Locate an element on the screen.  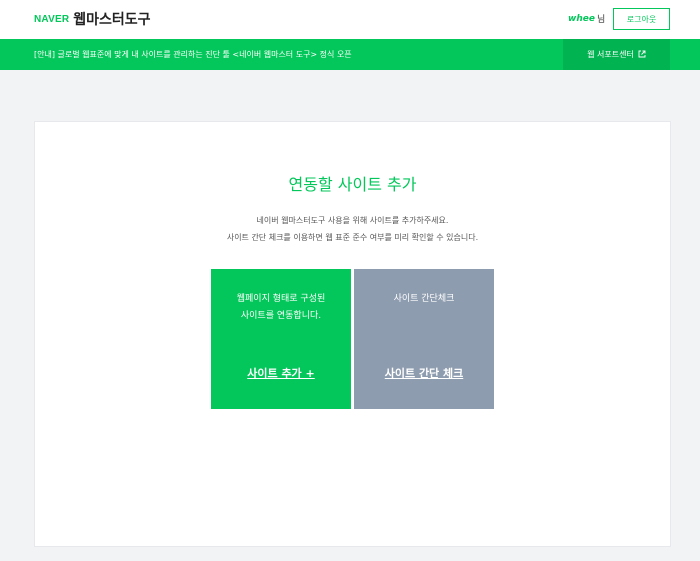
user-info: whee 님 is located at coordinates (587, 19).